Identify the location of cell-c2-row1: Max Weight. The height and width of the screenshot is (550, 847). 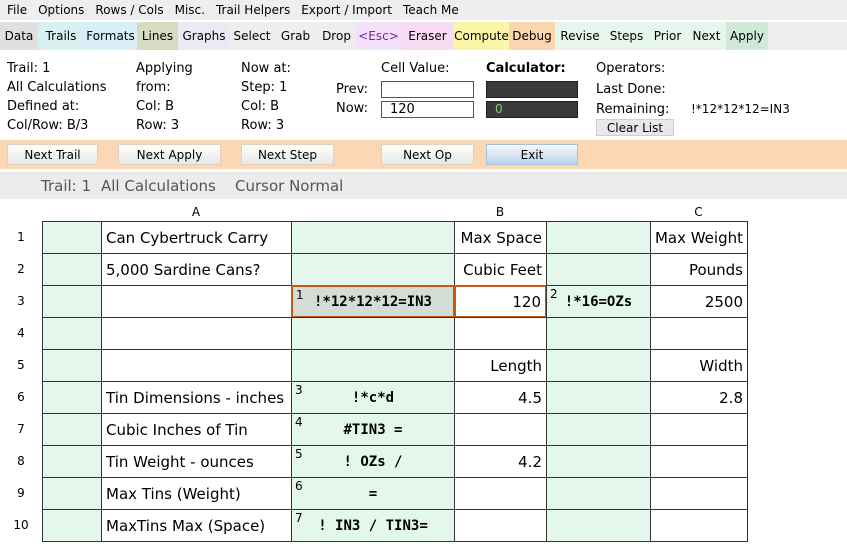
(699, 237).